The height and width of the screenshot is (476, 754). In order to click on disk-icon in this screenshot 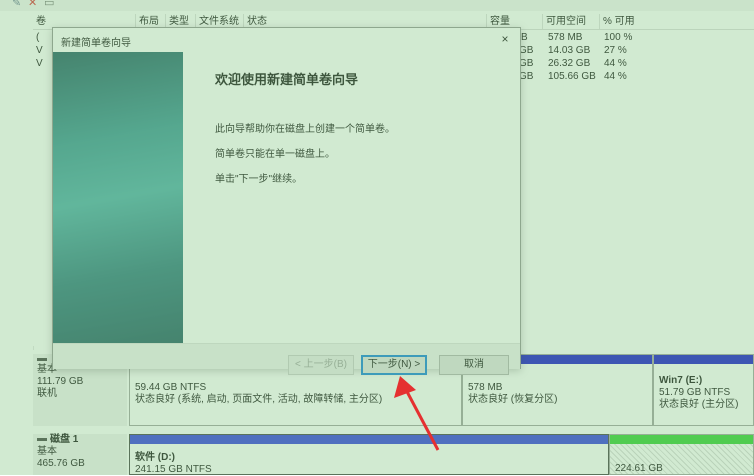, I will do `click(42, 439)`.